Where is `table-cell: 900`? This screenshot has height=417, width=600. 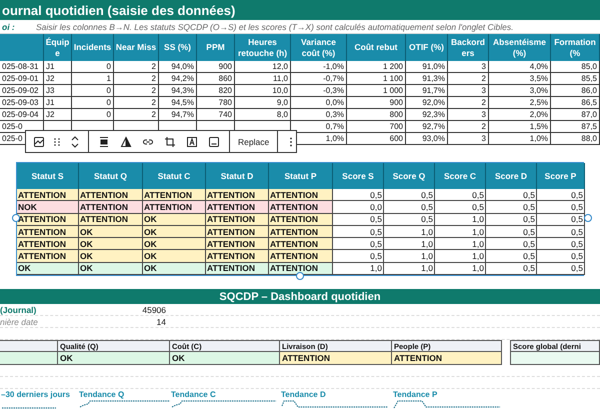
table-cell: 900 is located at coordinates (376, 103).